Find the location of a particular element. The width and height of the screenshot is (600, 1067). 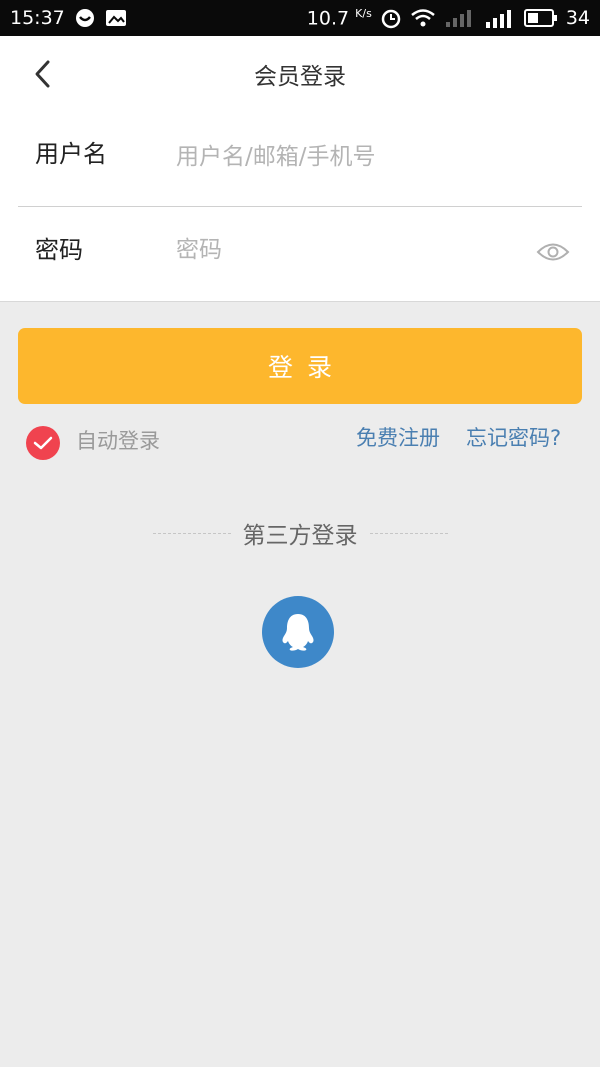

show-password-button is located at coordinates (553, 252).